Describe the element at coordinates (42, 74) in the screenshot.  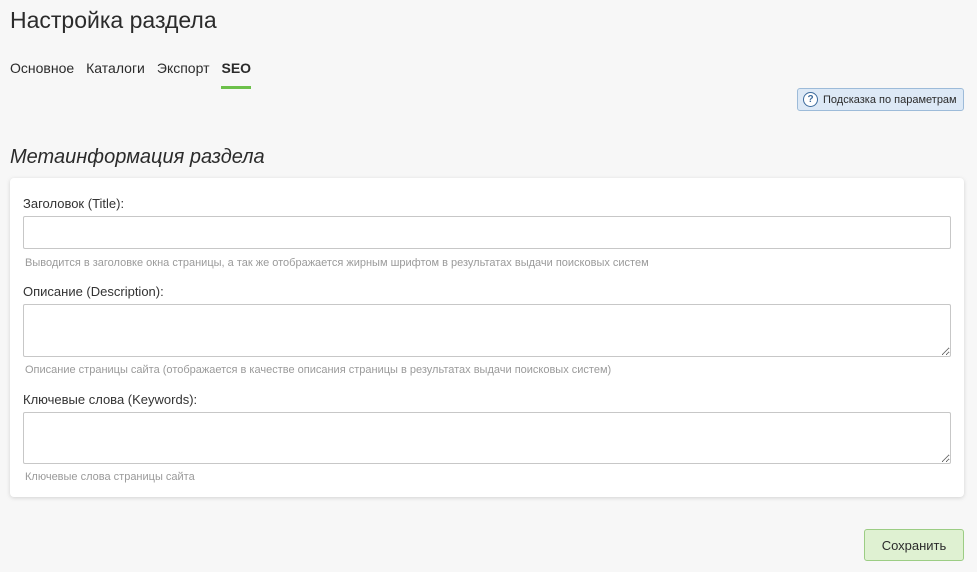
I see `tab-basic: Основное` at that location.